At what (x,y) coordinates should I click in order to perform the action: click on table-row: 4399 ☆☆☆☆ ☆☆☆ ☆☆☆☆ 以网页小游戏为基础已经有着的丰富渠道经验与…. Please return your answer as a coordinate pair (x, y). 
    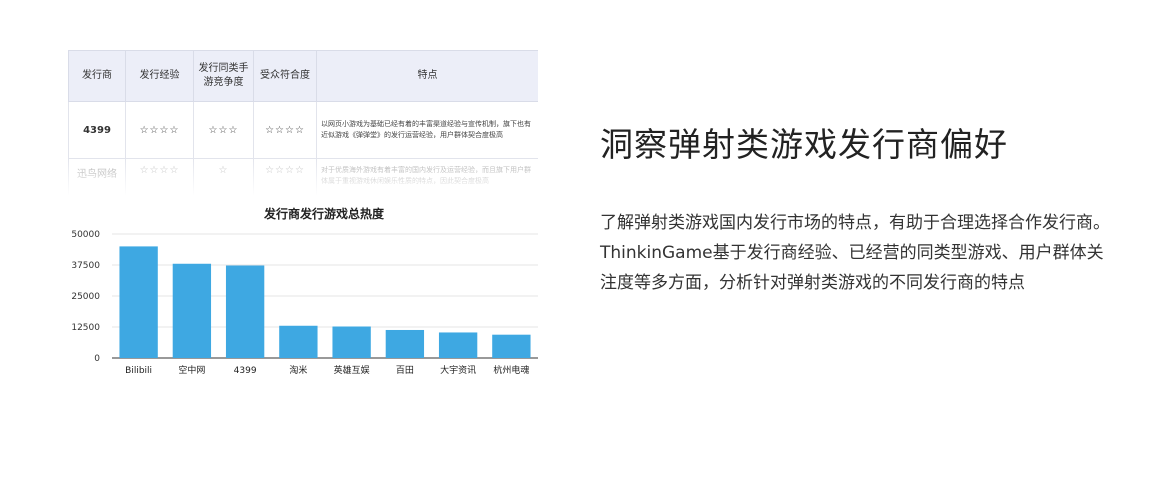
    Looking at the image, I should click on (303, 130).